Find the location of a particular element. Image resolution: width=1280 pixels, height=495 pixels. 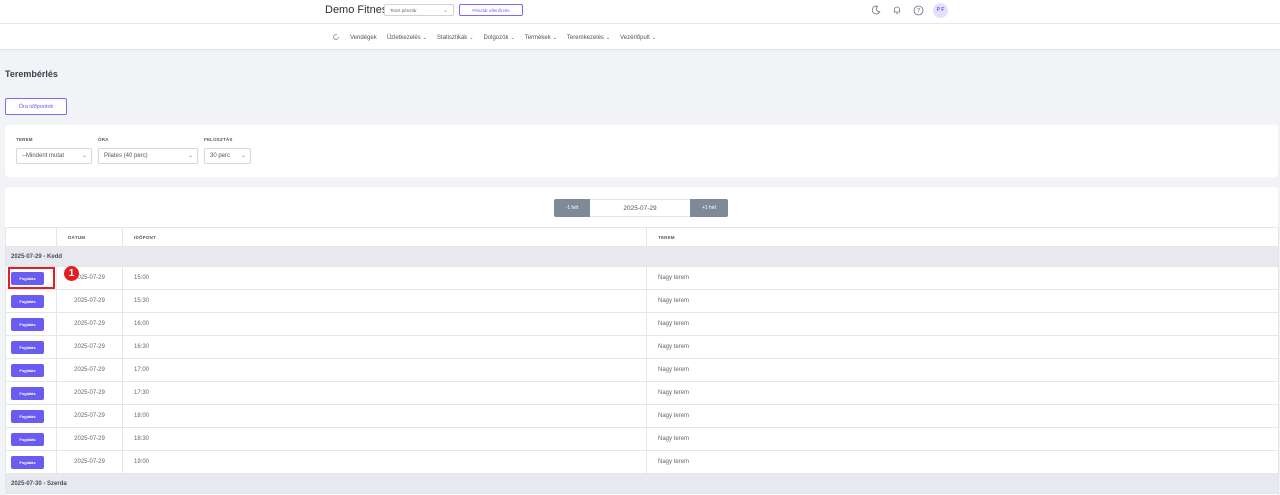

time-cell: 18:30 is located at coordinates (384, 439).